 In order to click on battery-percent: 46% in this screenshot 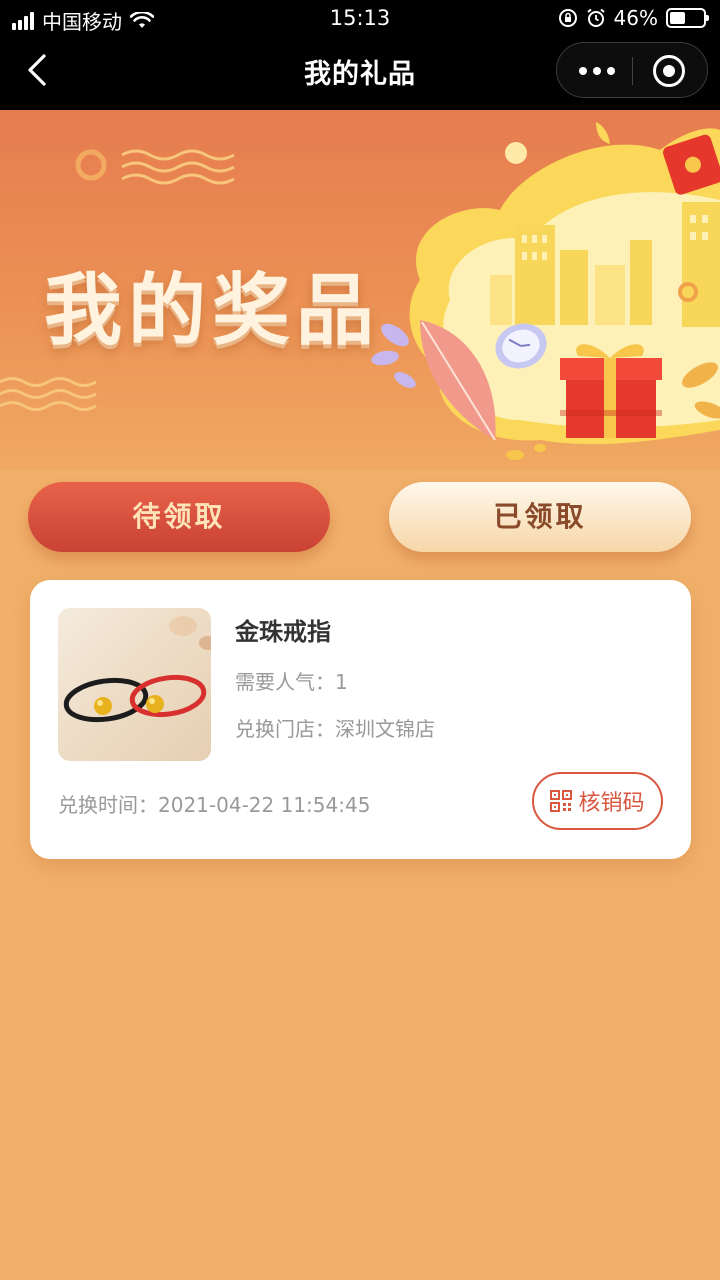, I will do `click(635, 18)`.